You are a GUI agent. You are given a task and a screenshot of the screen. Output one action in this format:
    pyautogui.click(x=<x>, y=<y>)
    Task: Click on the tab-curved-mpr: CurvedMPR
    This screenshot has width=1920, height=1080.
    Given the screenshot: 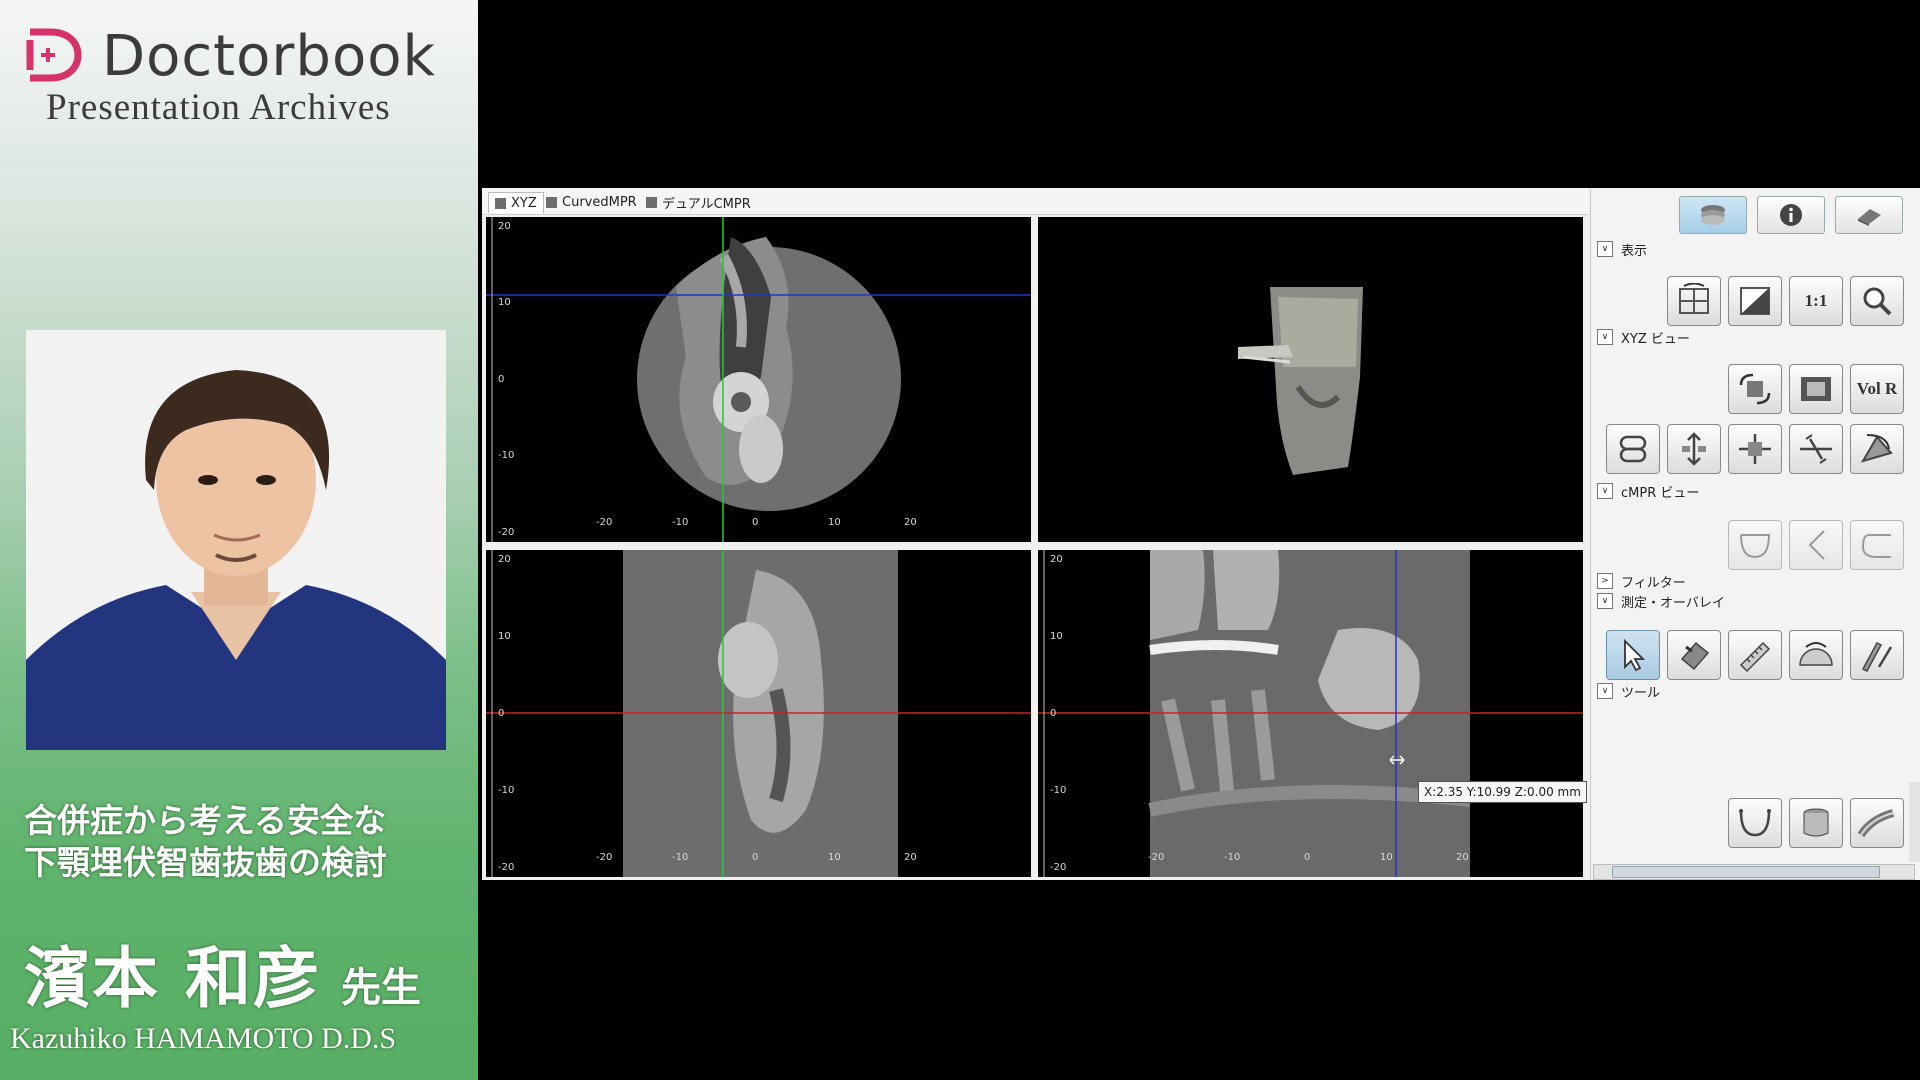 What is the action you would take?
    pyautogui.click(x=591, y=202)
    